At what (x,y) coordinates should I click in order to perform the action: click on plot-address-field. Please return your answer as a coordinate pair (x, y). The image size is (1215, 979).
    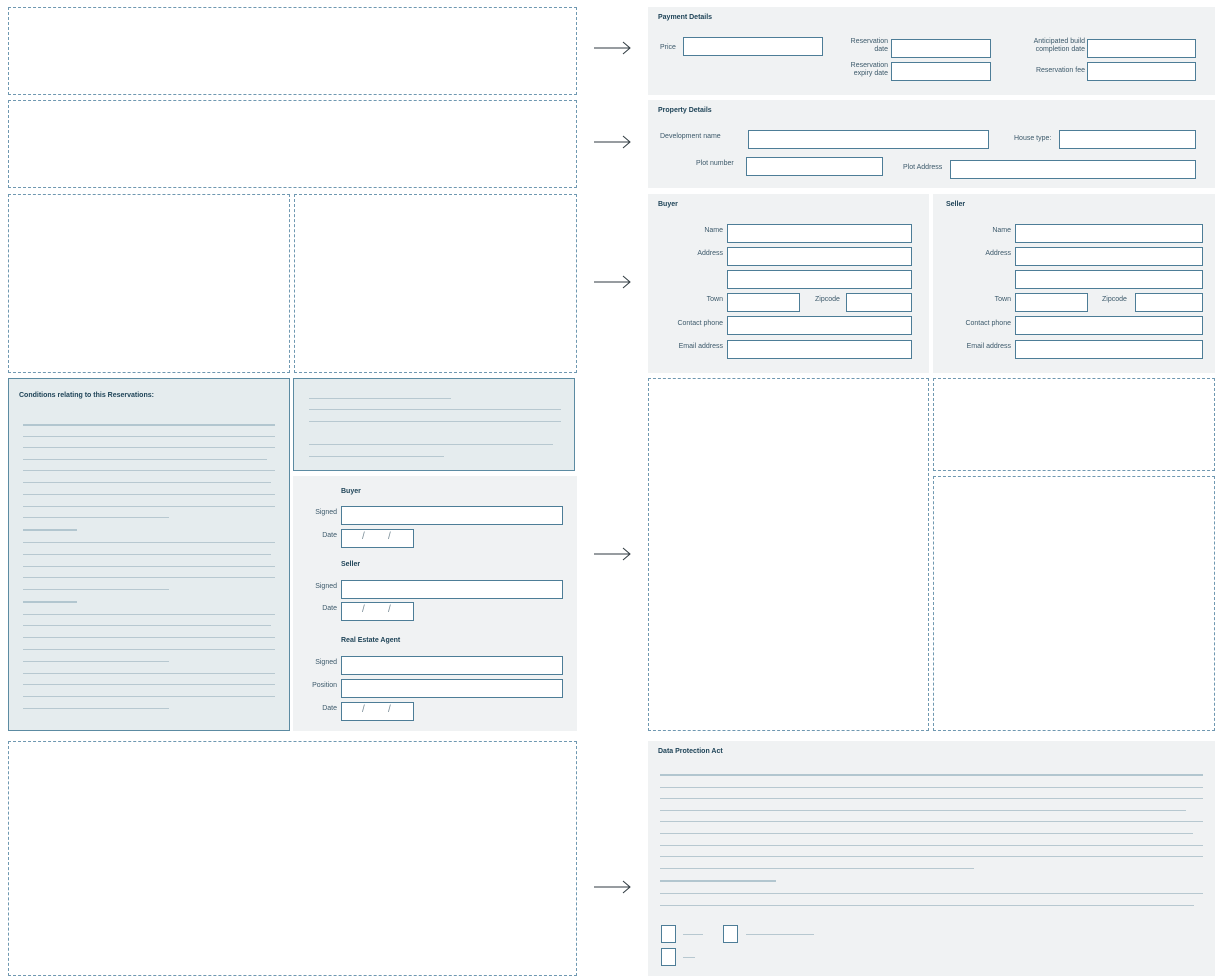
    Looking at the image, I should click on (1073, 169).